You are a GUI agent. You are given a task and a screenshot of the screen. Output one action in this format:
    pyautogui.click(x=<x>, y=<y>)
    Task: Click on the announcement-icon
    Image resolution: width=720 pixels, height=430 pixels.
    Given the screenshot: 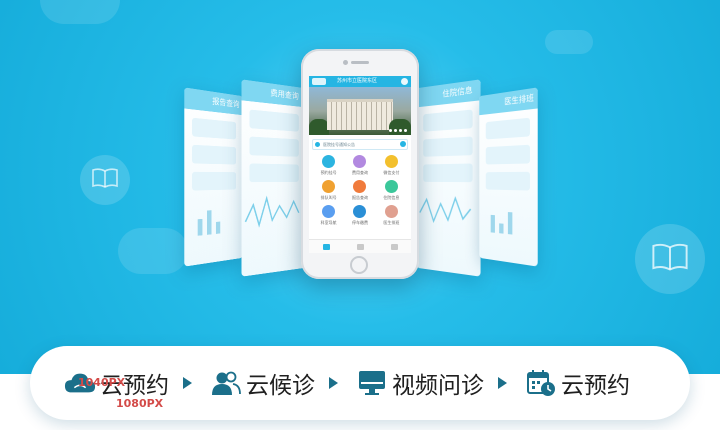 What is the action you would take?
    pyautogui.click(x=317, y=144)
    